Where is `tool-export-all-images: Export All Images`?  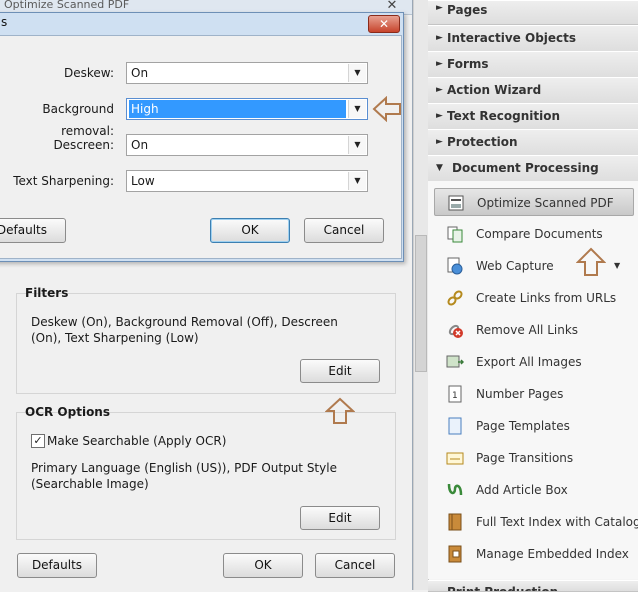
tool-export-all-images: Export All Images is located at coordinates (534, 362).